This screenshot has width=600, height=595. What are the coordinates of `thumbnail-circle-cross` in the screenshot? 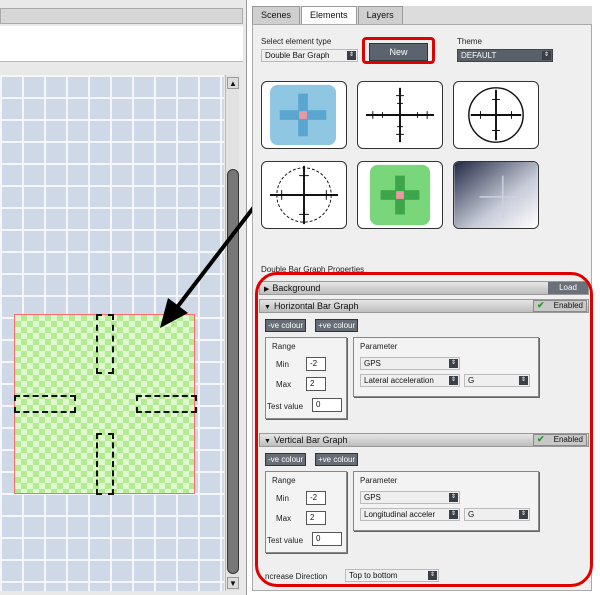 It's located at (496, 115).